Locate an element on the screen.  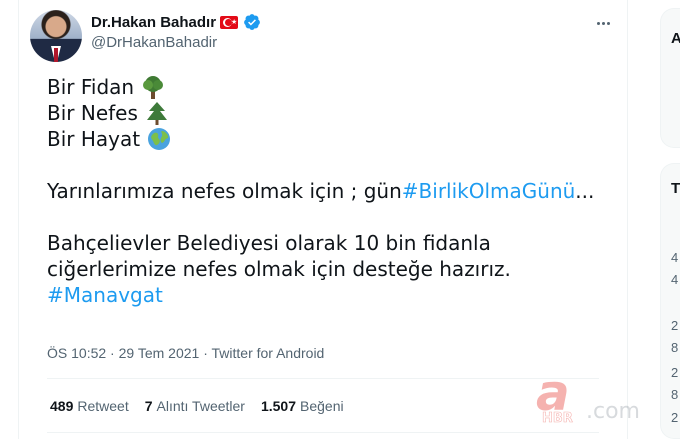
tweet-line-text: Bir Nefes is located at coordinates (92, 113).